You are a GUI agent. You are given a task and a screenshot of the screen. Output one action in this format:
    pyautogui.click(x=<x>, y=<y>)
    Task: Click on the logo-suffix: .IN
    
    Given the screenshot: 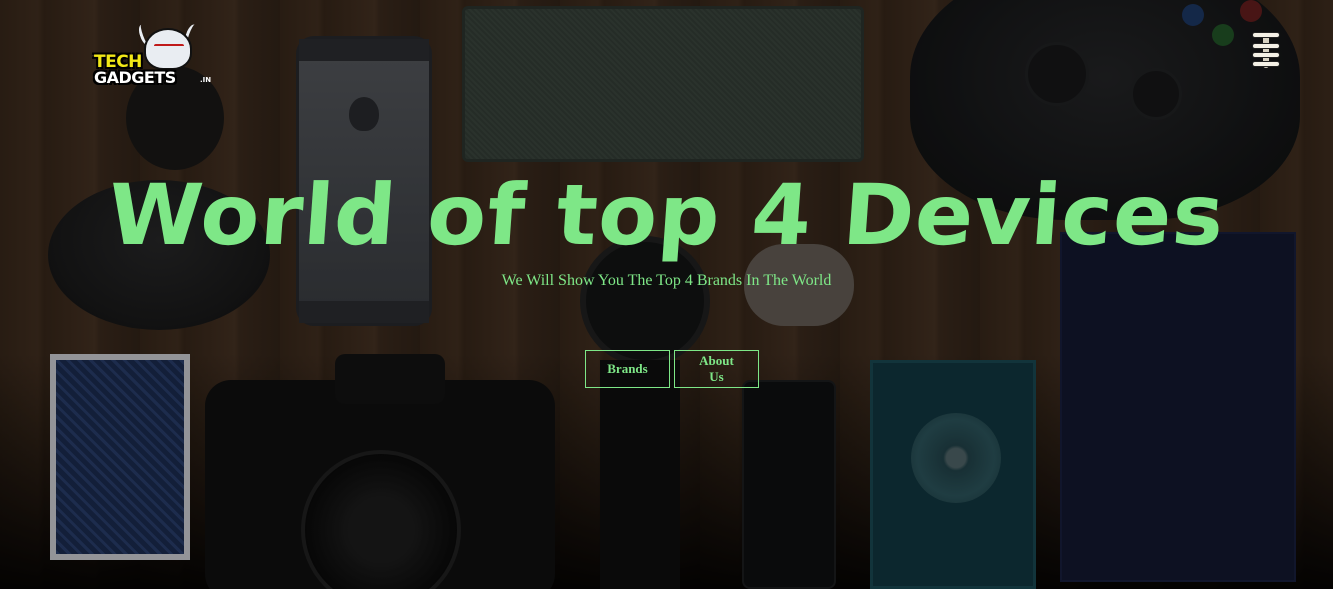 What is the action you would take?
    pyautogui.click(x=206, y=80)
    